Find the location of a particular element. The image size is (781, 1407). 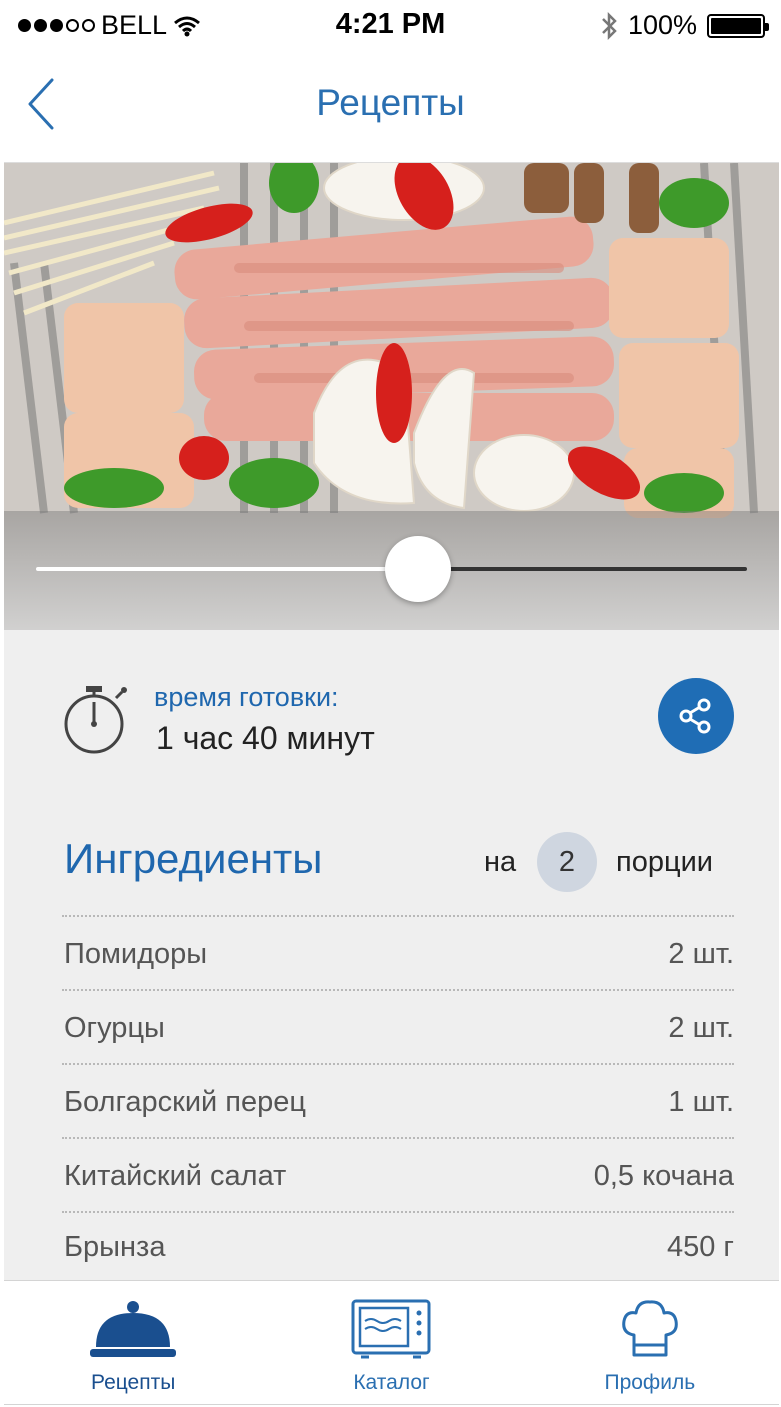

ingredient-name: Китайский салат is located at coordinates (175, 1175).